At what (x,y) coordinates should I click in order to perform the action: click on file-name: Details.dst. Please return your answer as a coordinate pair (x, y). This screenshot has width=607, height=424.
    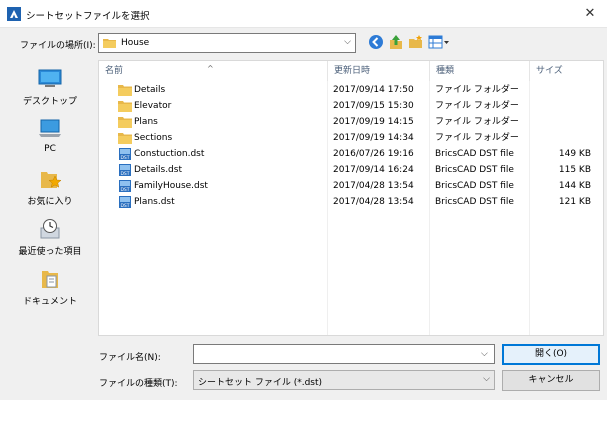
    Looking at the image, I should click on (158, 170).